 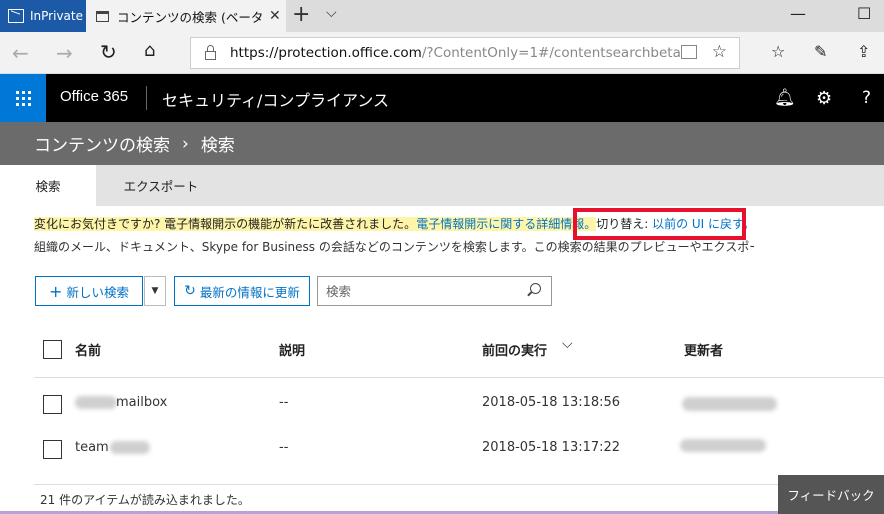 What do you see at coordinates (798, 13) in the screenshot?
I see `minimize-button: —` at bounding box center [798, 13].